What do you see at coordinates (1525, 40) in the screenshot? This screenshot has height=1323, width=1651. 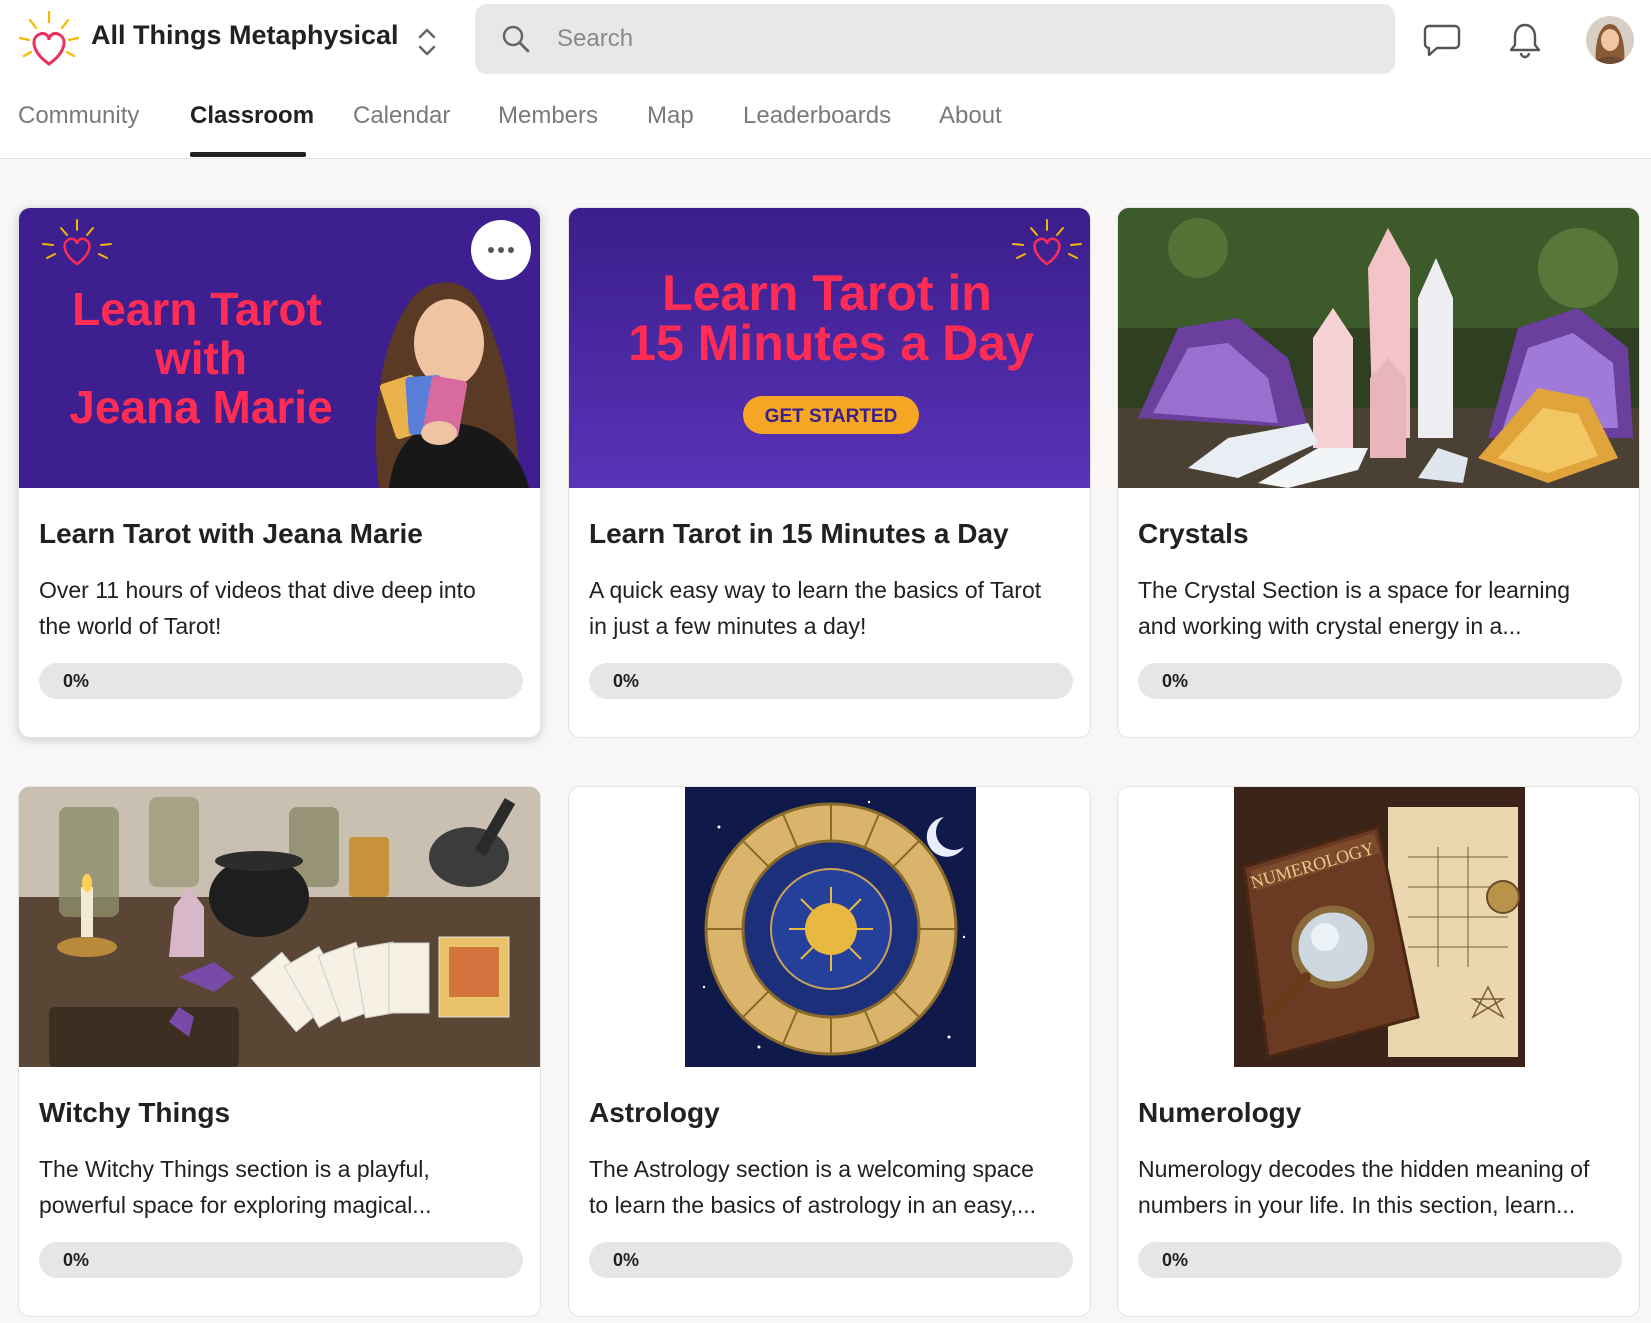 I see `bell-icon` at bounding box center [1525, 40].